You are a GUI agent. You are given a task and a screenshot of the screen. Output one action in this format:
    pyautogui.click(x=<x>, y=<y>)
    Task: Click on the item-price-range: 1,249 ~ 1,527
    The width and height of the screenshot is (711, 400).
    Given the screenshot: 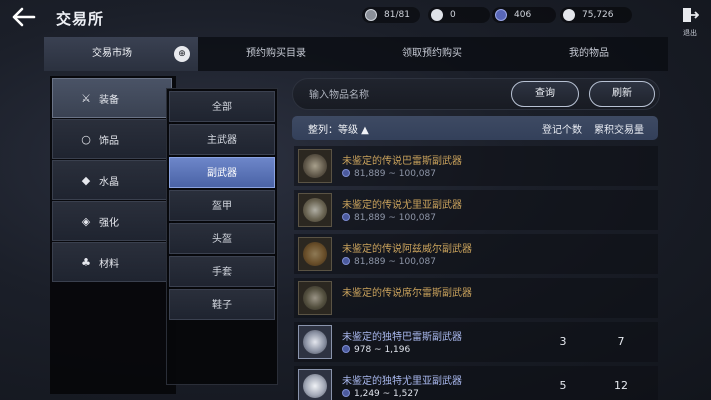 What is the action you would take?
    pyautogui.click(x=380, y=394)
    